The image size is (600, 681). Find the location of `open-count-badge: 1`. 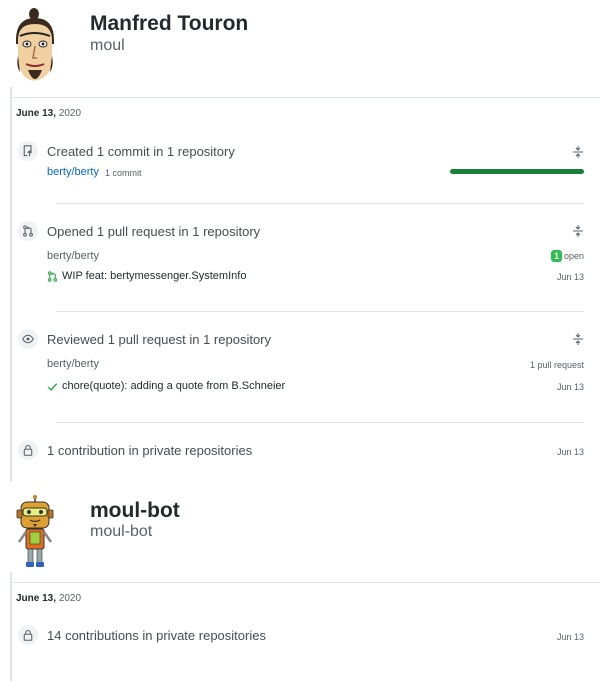

open-count-badge: 1 is located at coordinates (556, 256).